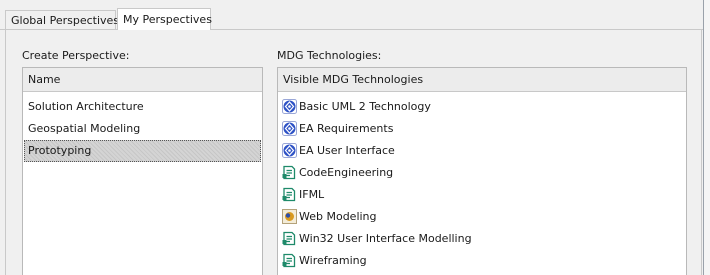 The image size is (710, 275). Describe the element at coordinates (482, 261) in the screenshot. I see `mdg-technology-item: Wireframing` at that location.